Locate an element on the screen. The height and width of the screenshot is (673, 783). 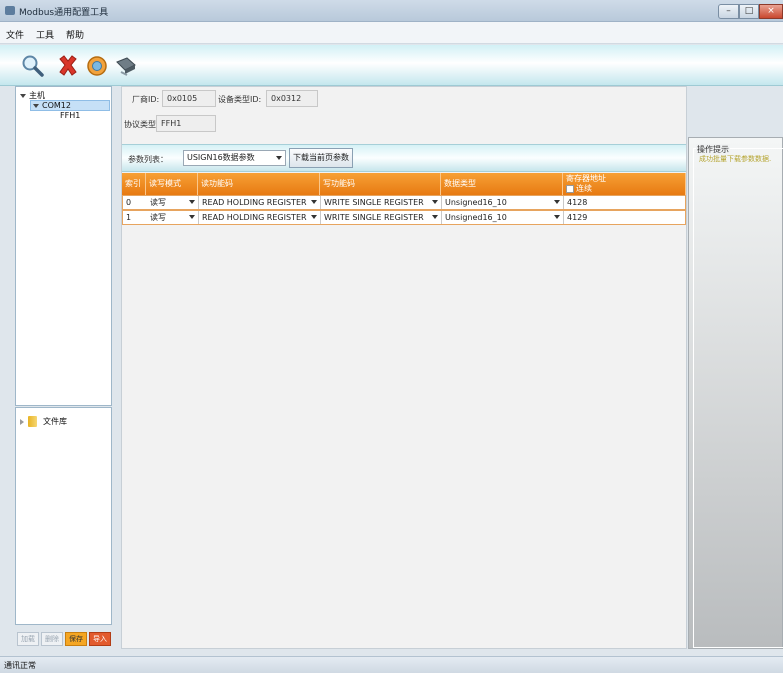
col-header-address-label: 寄存器地址 is located at coordinates (586, 178).